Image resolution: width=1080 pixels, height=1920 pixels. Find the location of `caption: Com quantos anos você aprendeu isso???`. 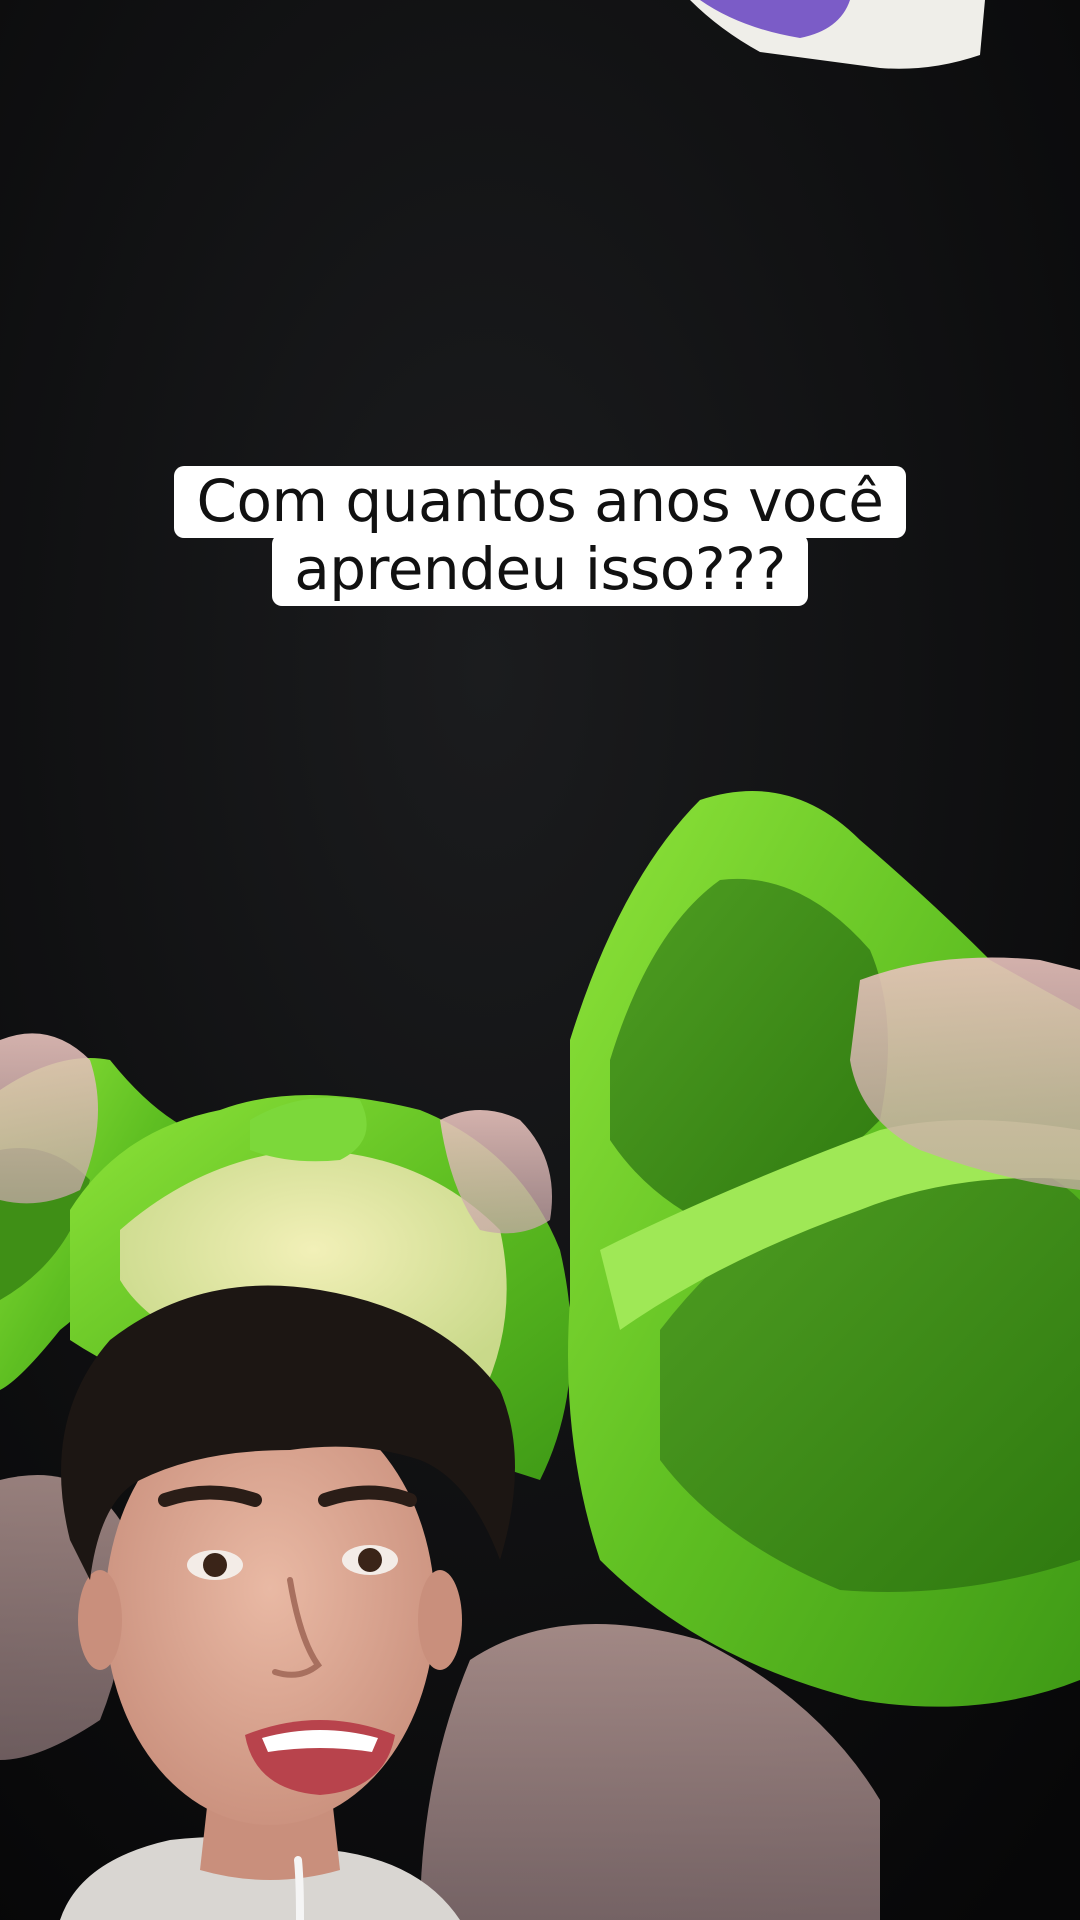

caption: Com quantos anos você aprendeu isso??? is located at coordinates (540, 538).